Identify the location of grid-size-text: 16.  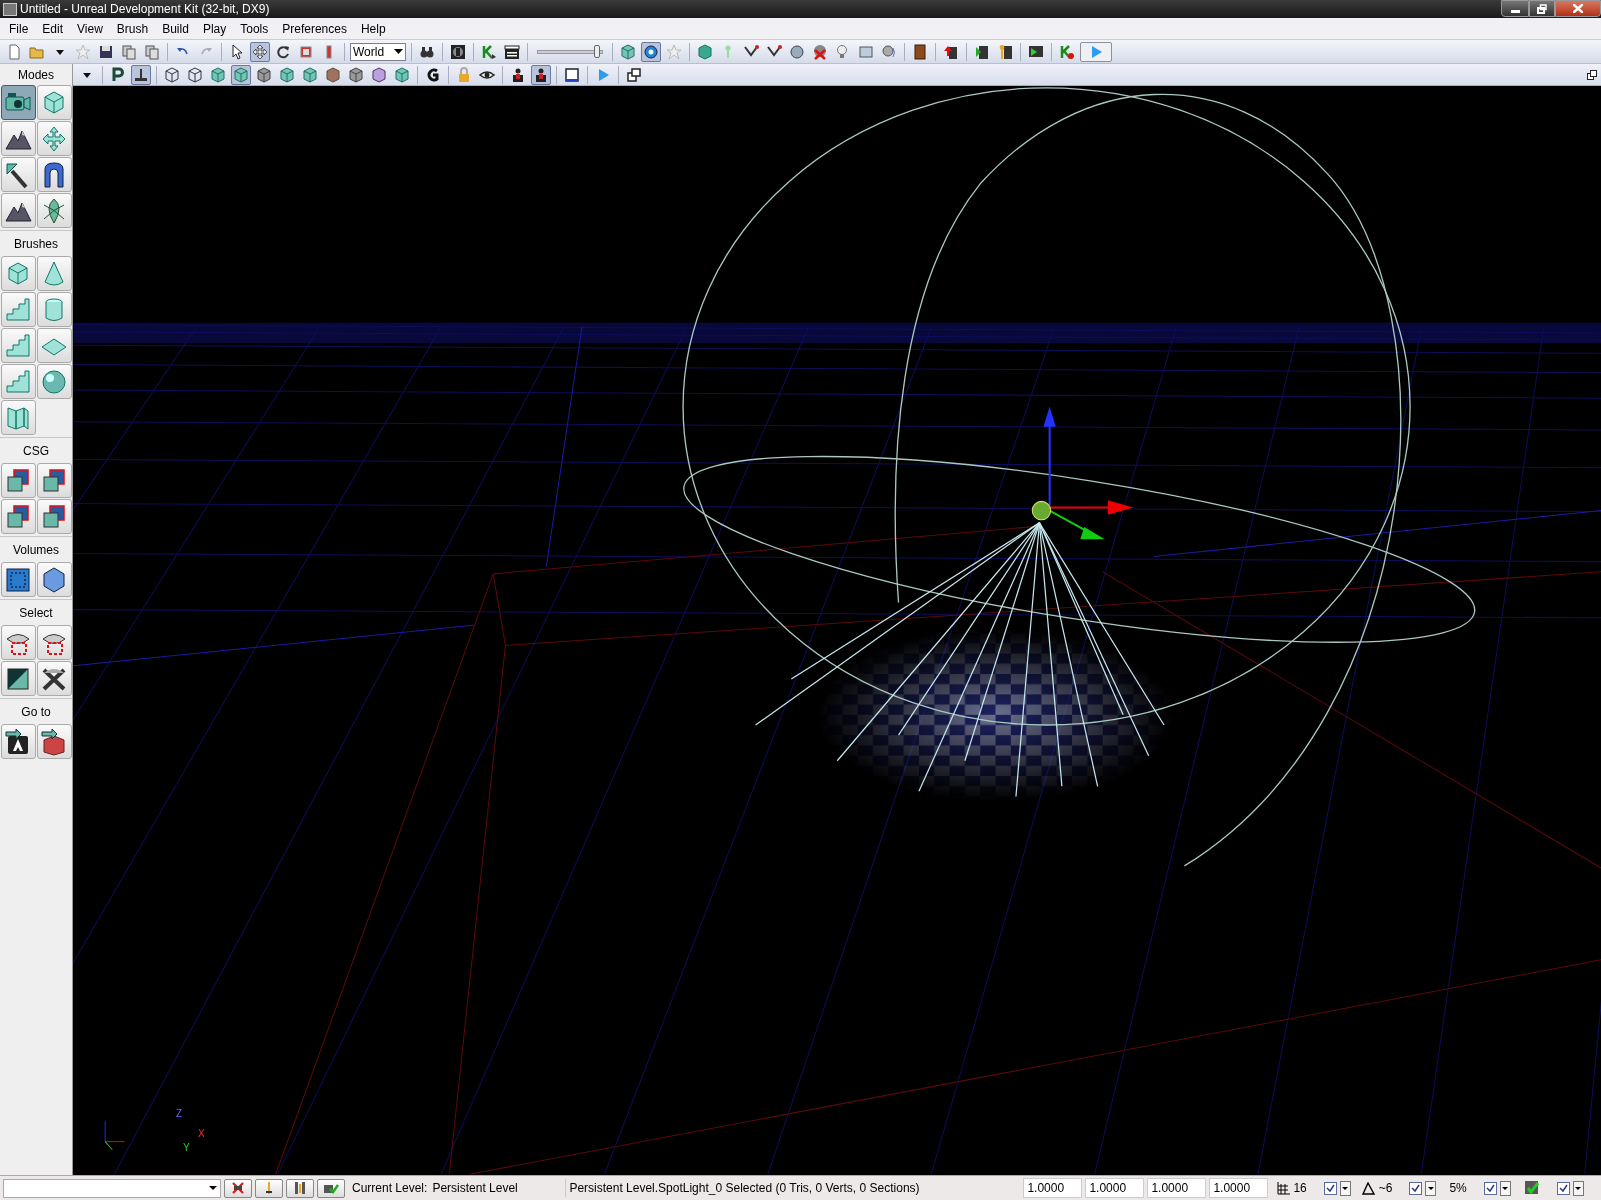
(1300, 1188).